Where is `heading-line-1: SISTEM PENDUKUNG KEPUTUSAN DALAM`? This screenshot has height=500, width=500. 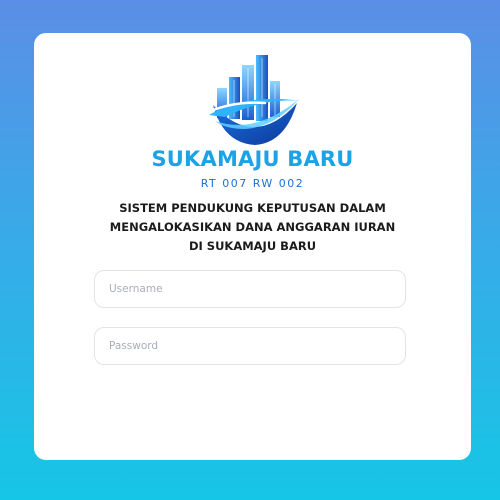
heading-line-1: SISTEM PENDUKUNG KEPUTUSAN DALAM is located at coordinates (252, 208).